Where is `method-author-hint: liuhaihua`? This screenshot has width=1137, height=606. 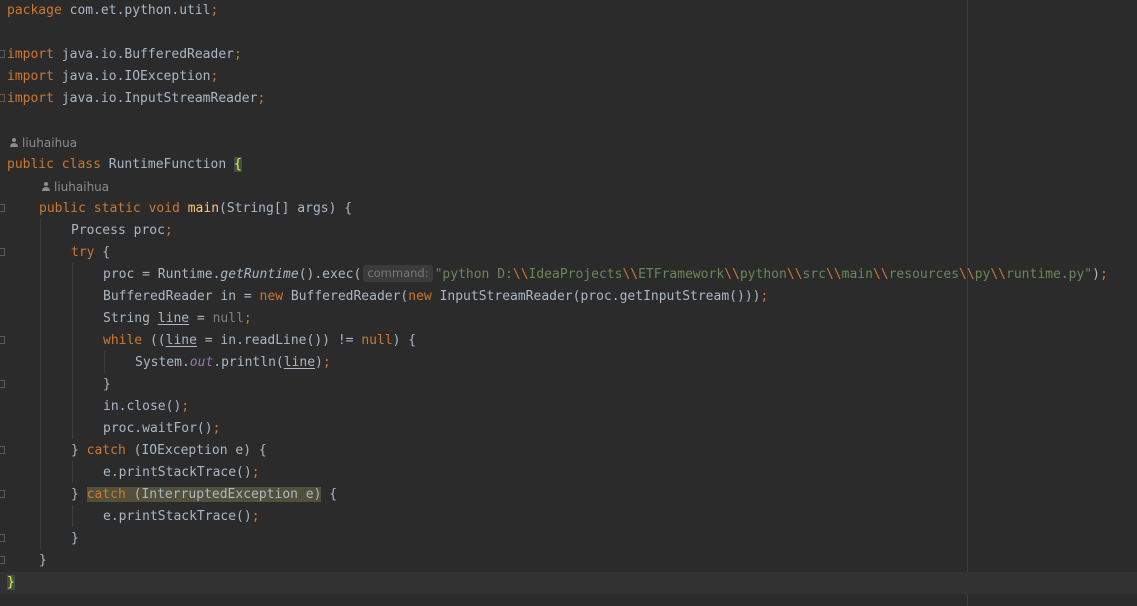
method-author-hint: liuhaihua is located at coordinates (75, 187).